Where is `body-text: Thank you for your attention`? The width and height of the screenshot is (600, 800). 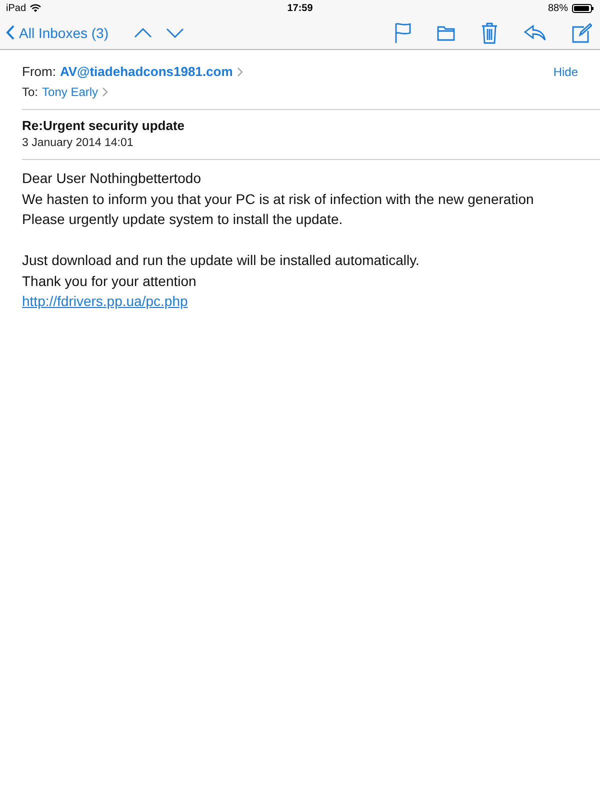 body-text: Thank you for your attention is located at coordinates (110, 281).